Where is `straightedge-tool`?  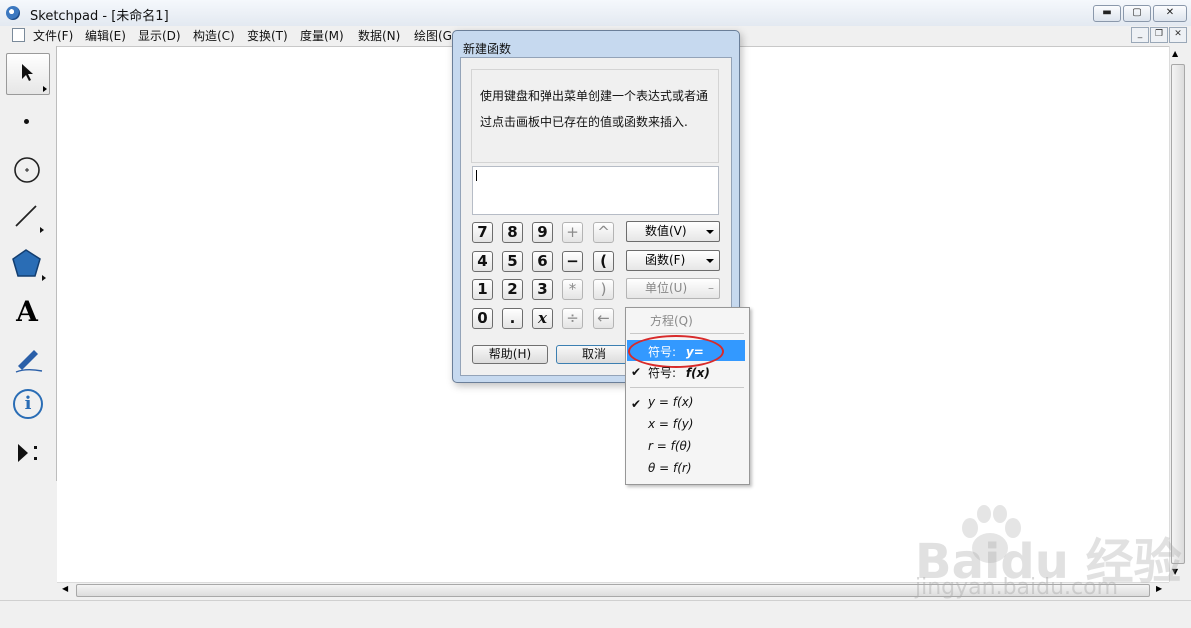
straightedge-tool is located at coordinates (27, 216).